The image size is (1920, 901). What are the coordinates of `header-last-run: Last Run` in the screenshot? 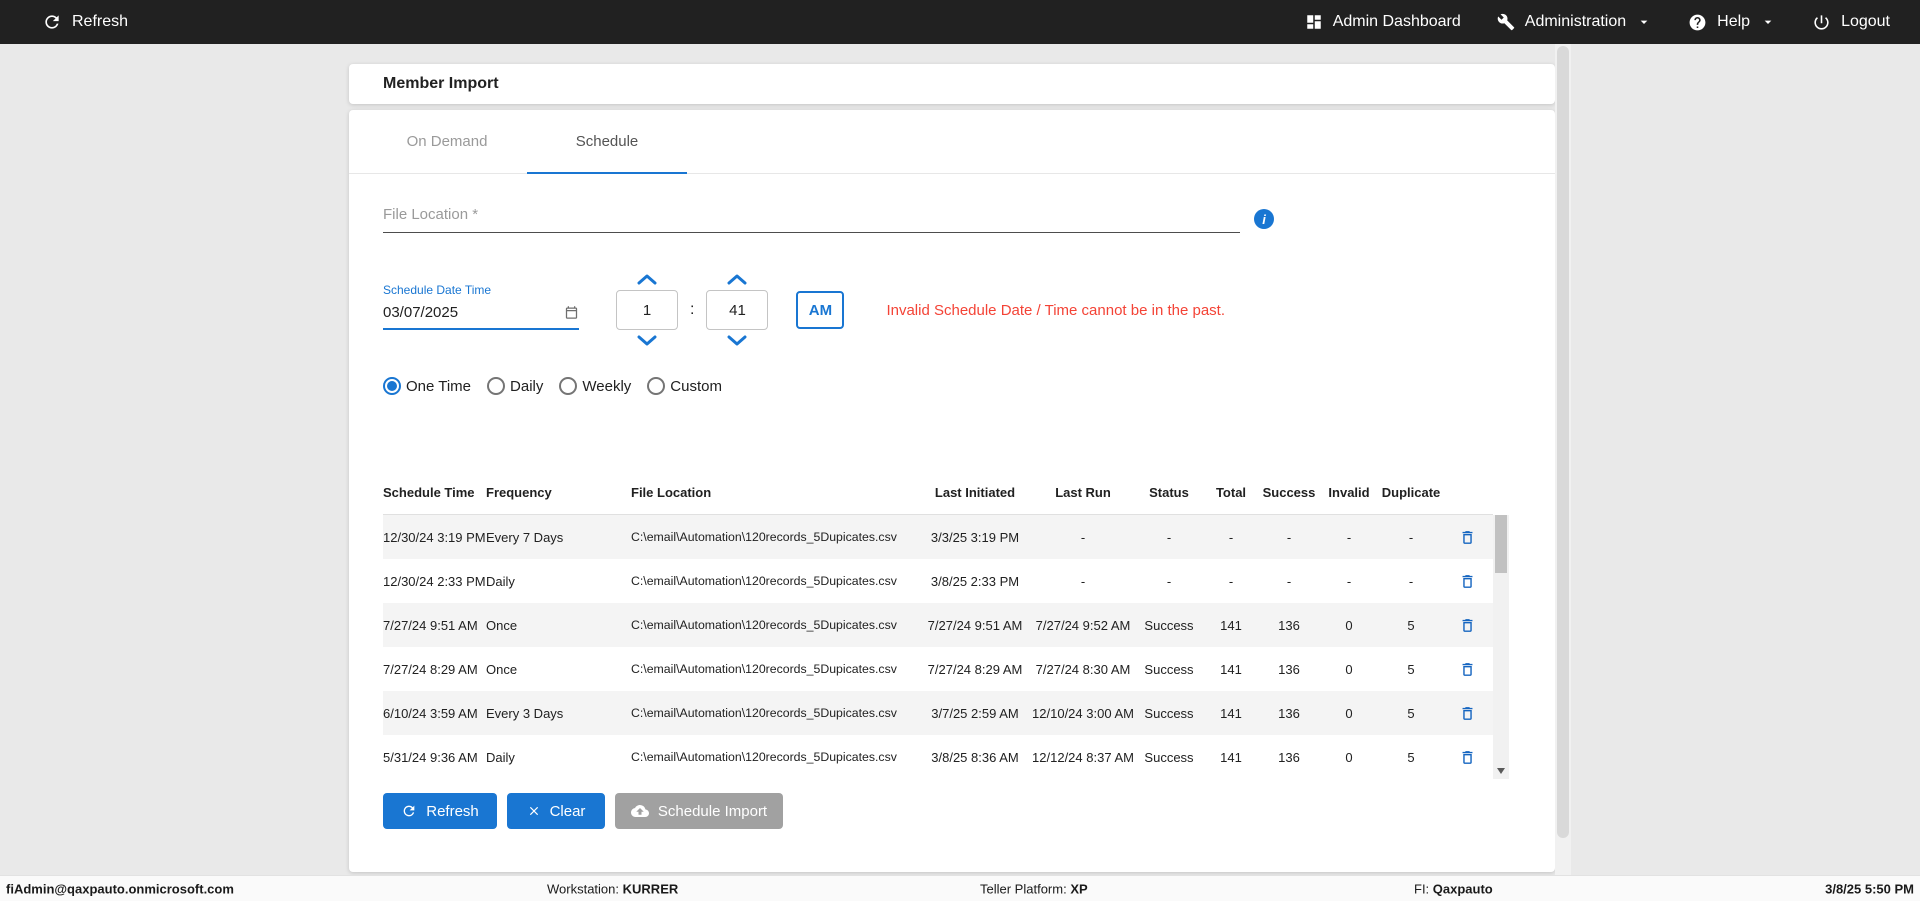 It's located at (1083, 492).